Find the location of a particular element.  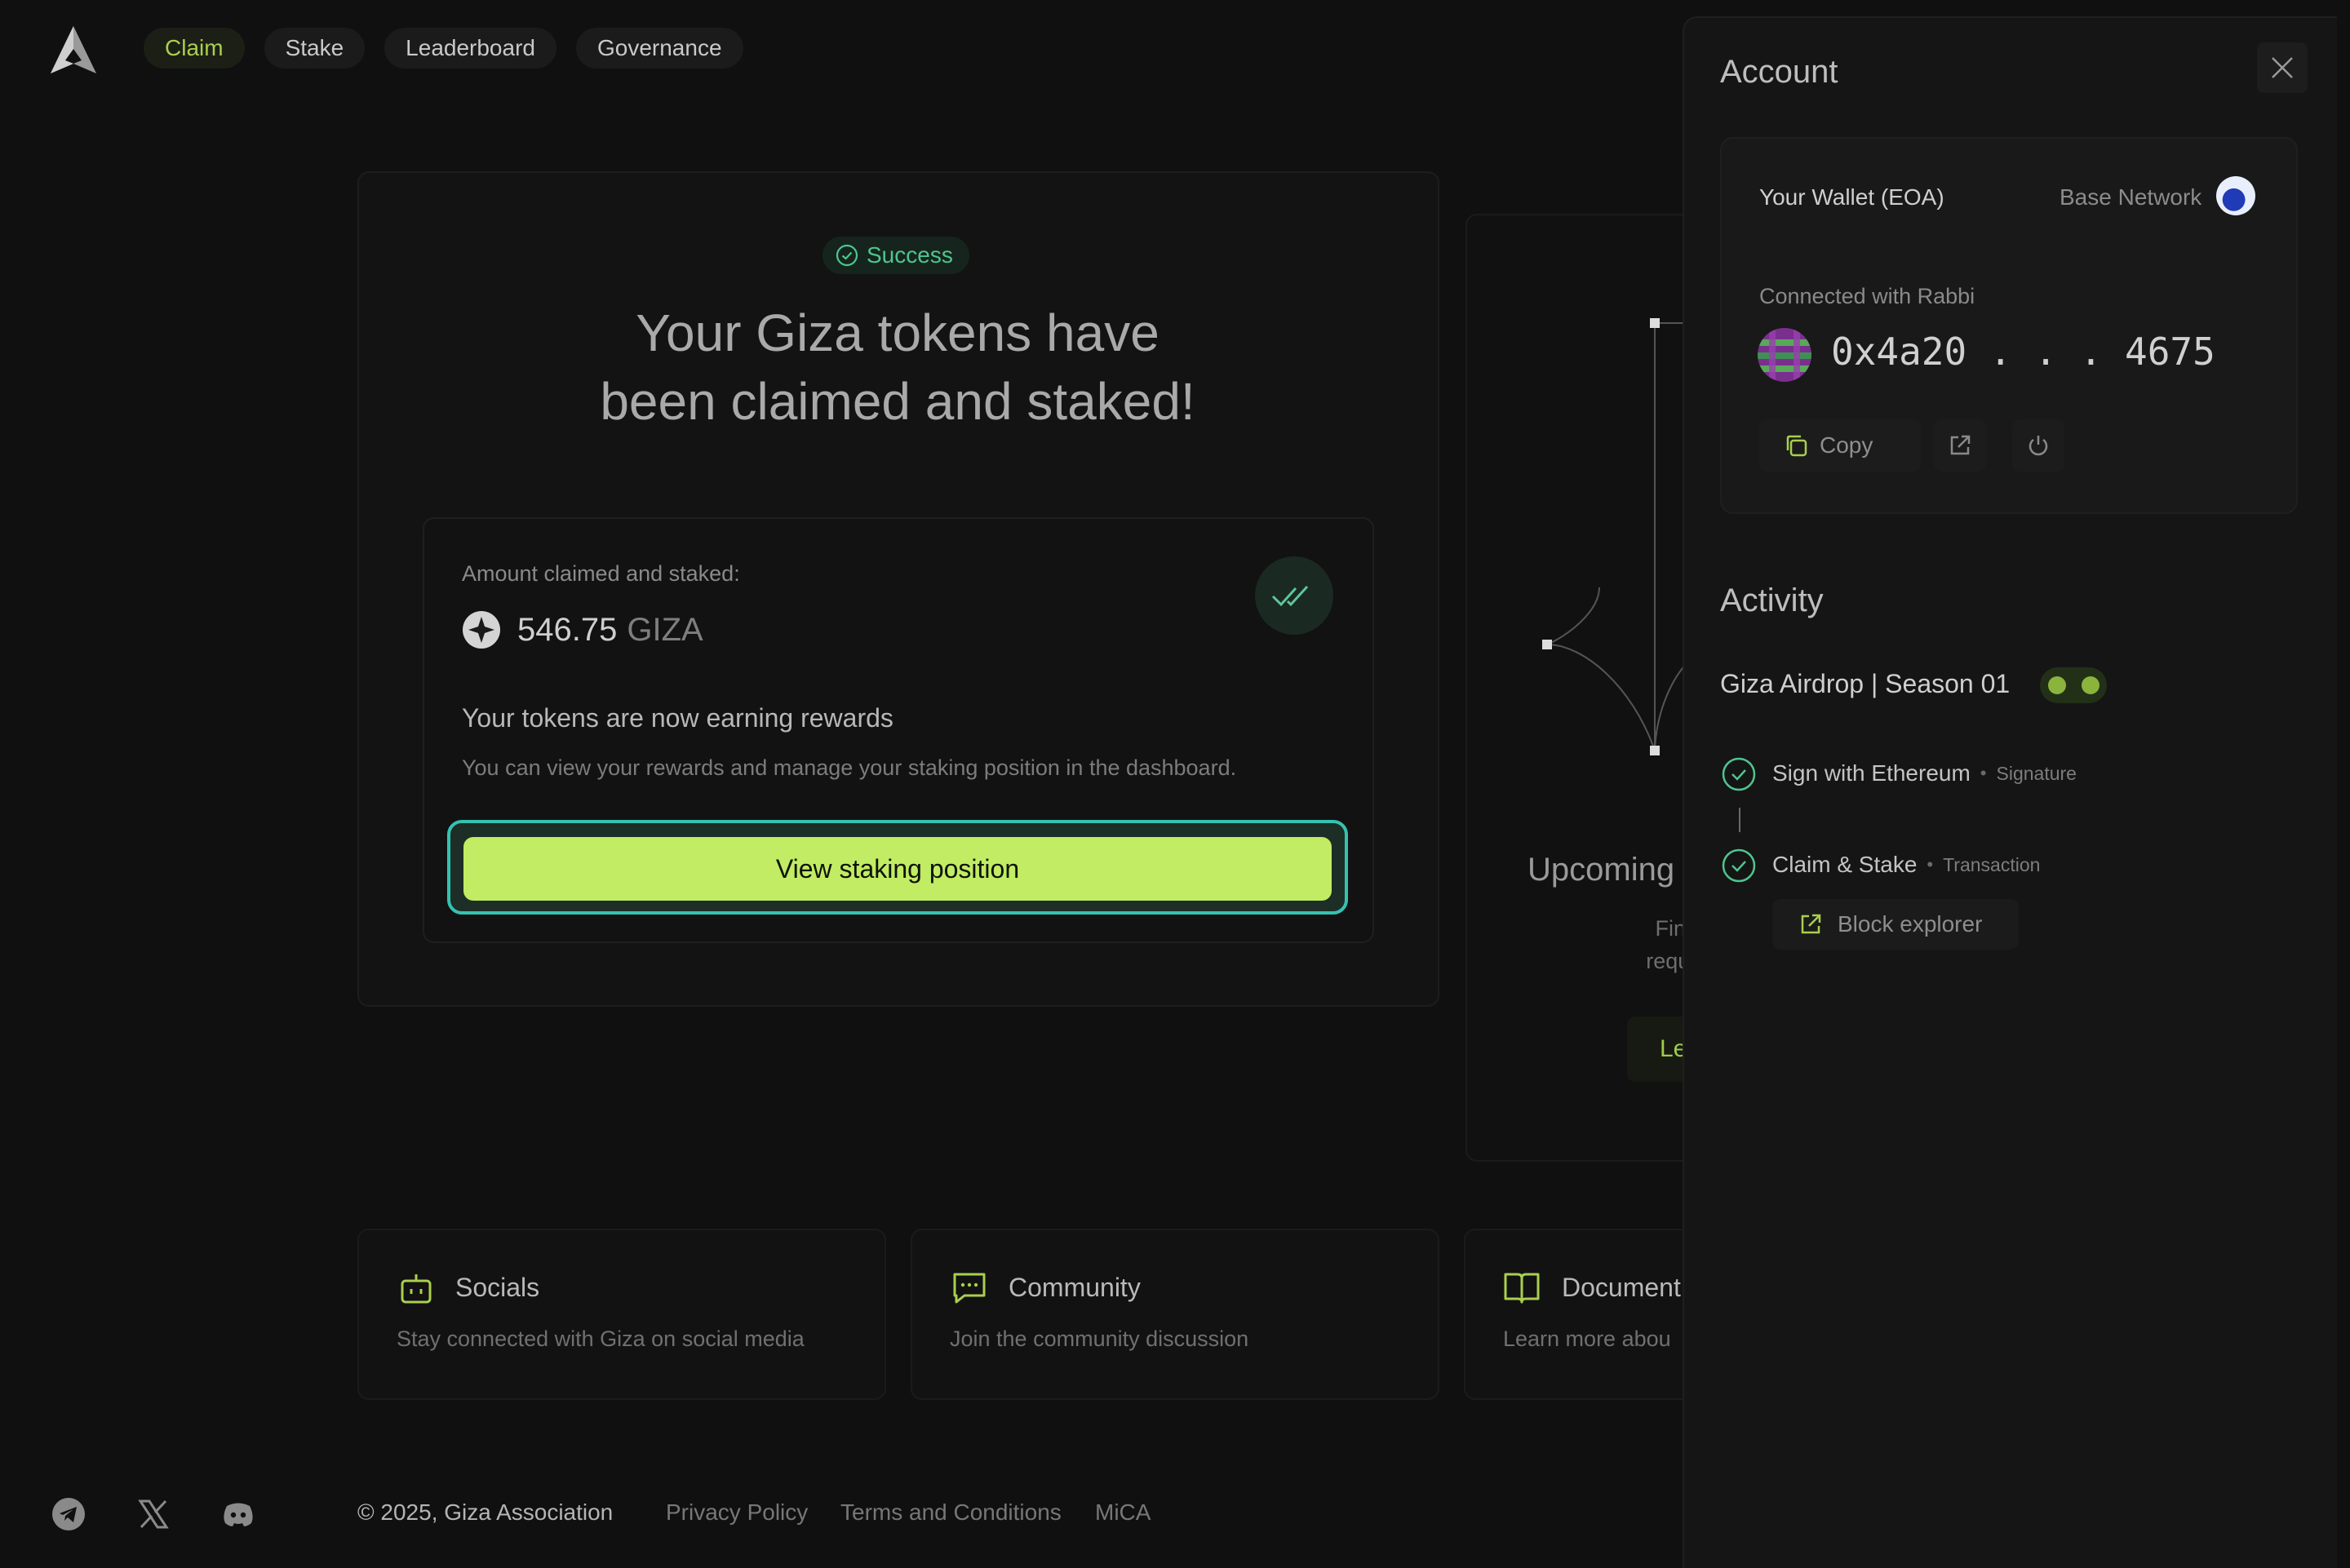

avatar is located at coordinates (1784, 355).